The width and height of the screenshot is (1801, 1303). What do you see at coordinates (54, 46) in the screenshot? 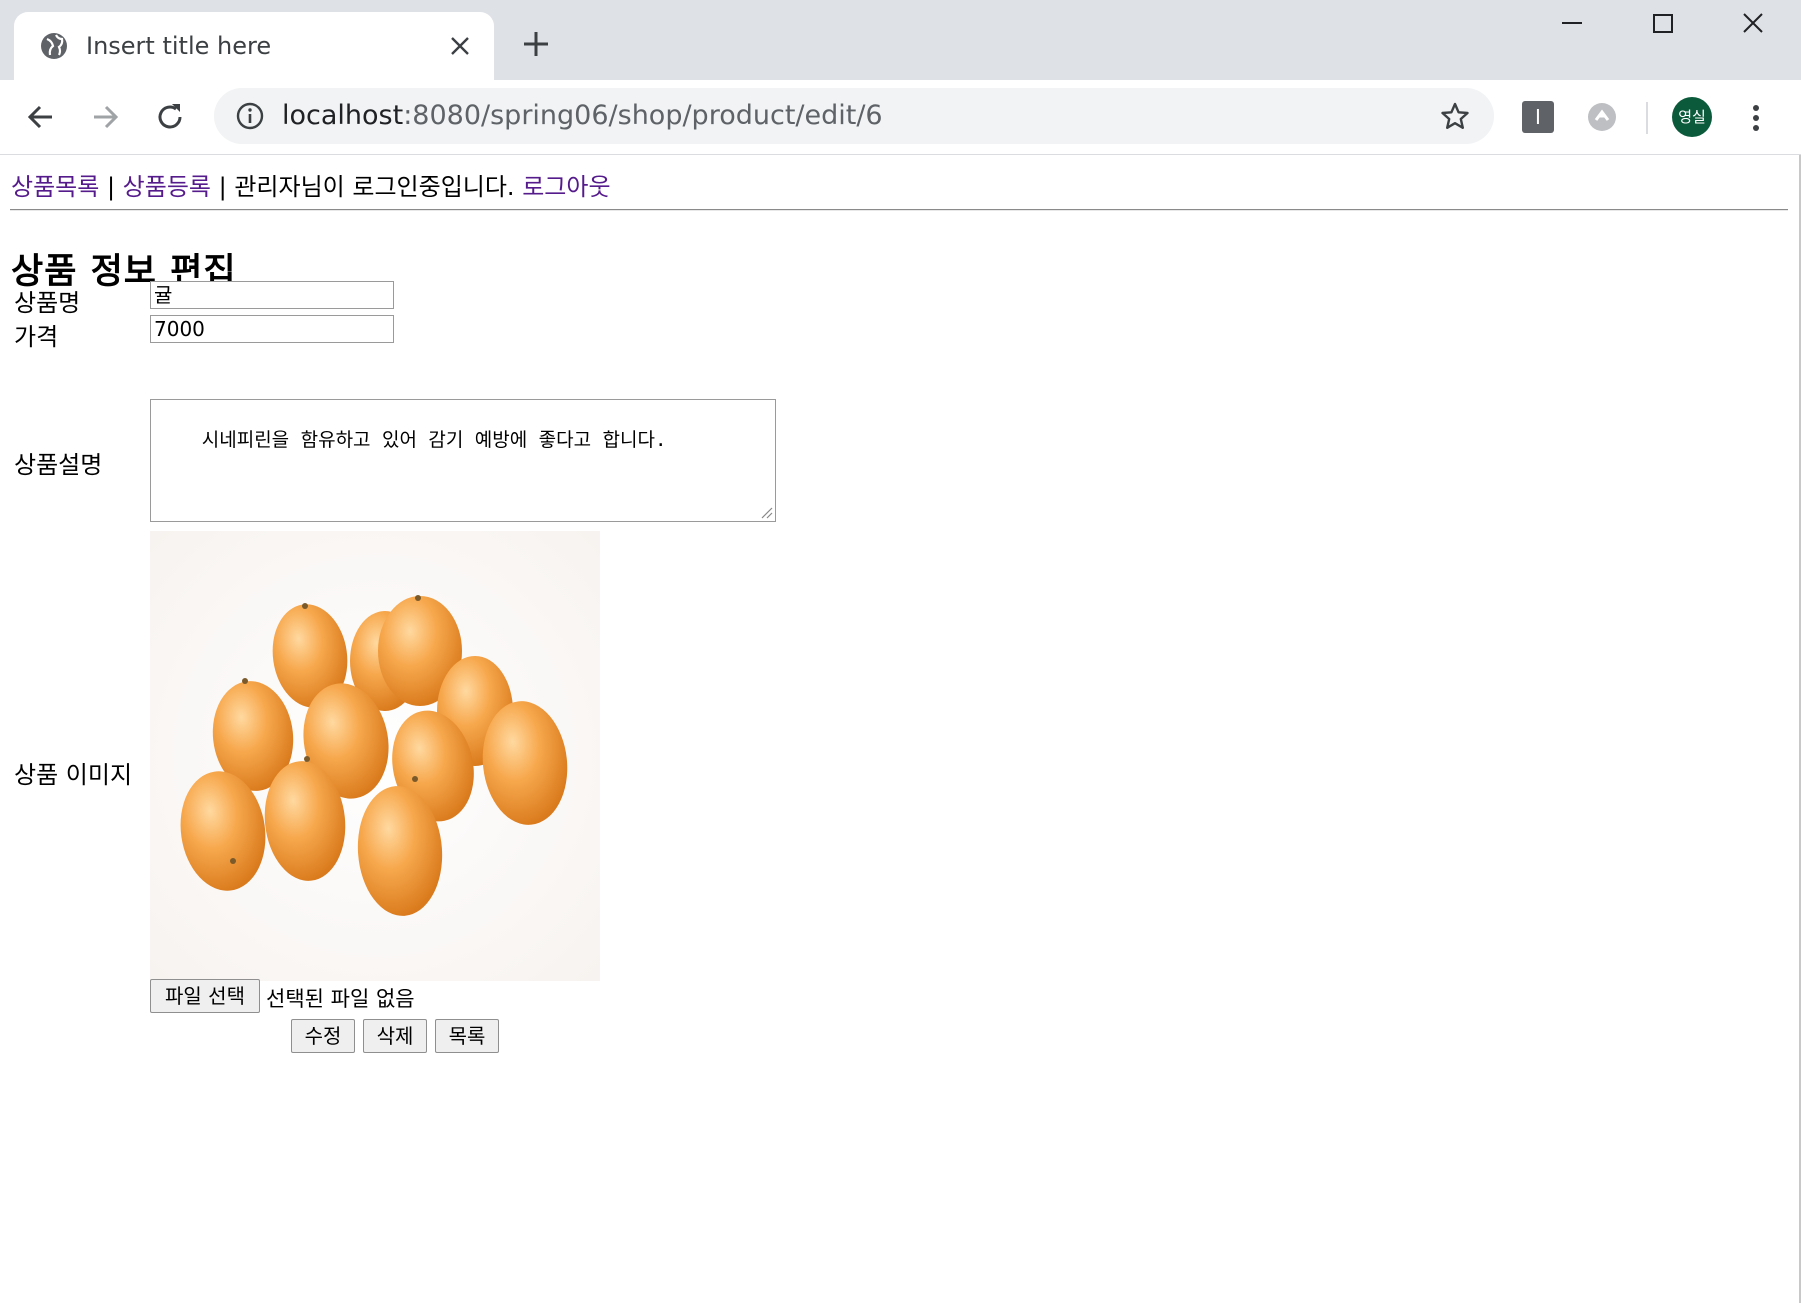
I see `globe-icon` at bounding box center [54, 46].